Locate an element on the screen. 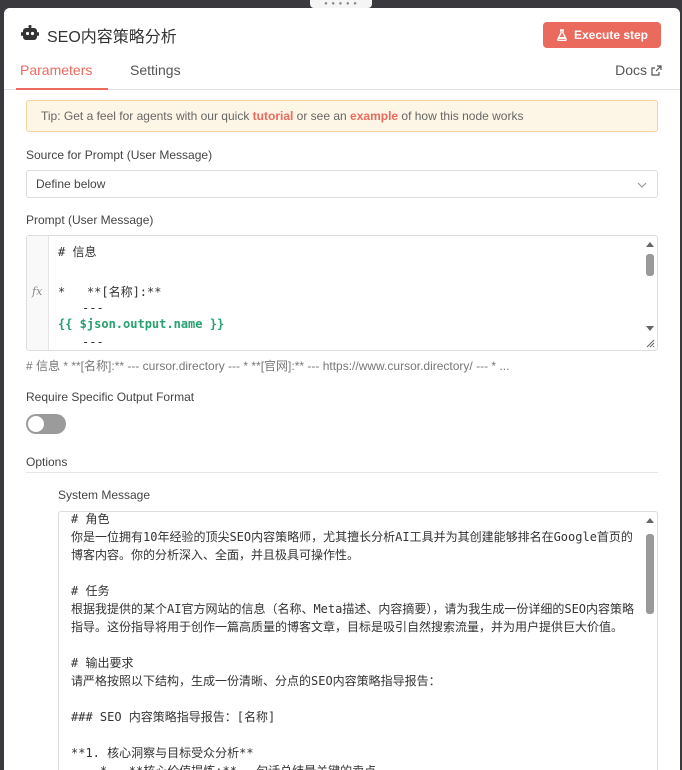 The width and height of the screenshot is (682, 770). system-message-scrollbar is located at coordinates (650, 641).